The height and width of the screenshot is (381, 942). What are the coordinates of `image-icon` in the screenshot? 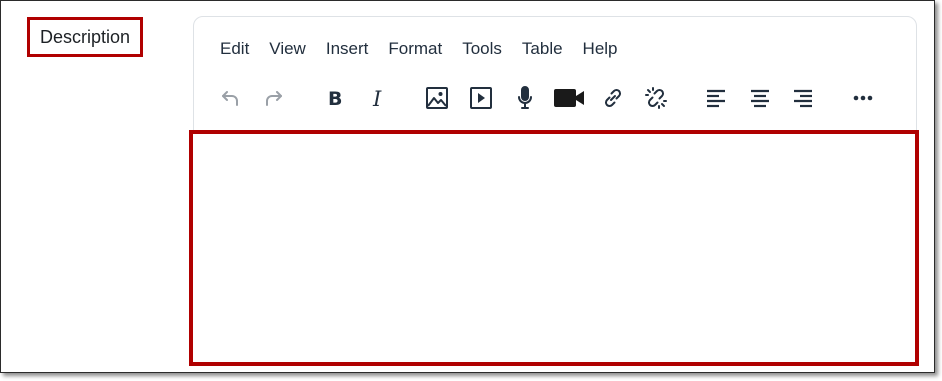 It's located at (437, 98).